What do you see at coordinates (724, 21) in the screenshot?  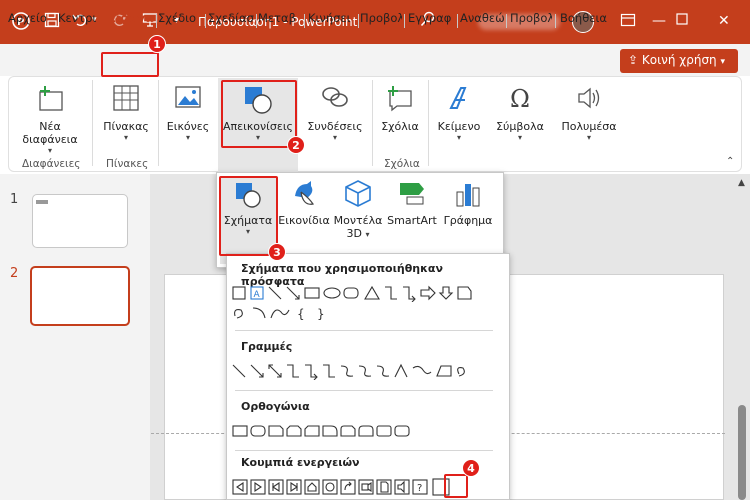 I see `close-icon: ✕` at bounding box center [724, 21].